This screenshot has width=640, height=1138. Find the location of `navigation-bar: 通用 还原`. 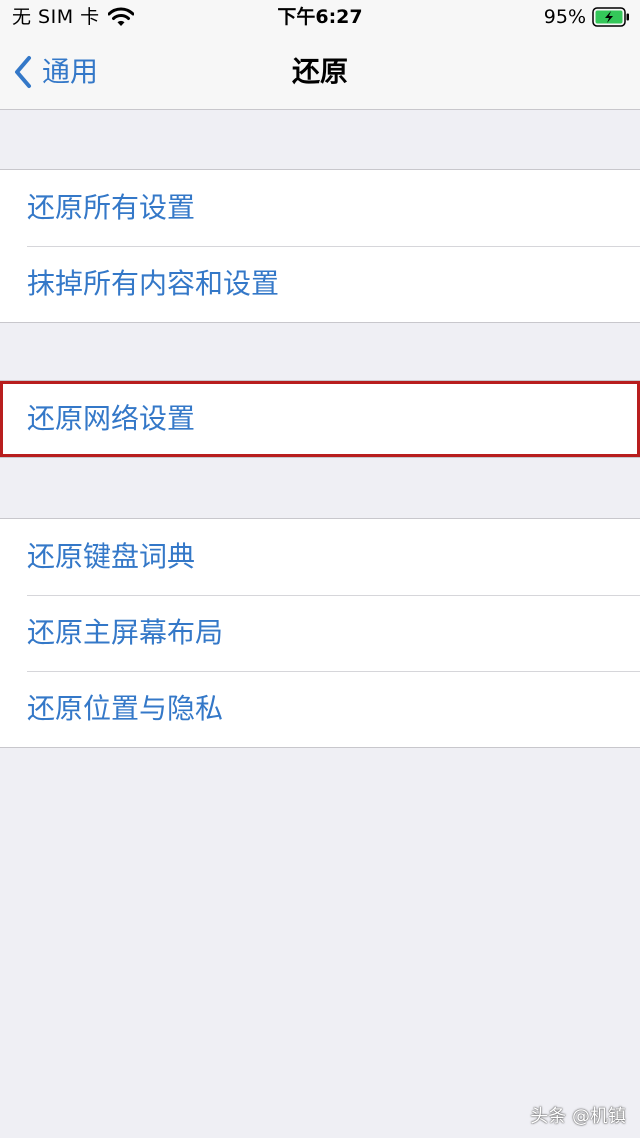

navigation-bar: 通用 还原 is located at coordinates (320, 73).